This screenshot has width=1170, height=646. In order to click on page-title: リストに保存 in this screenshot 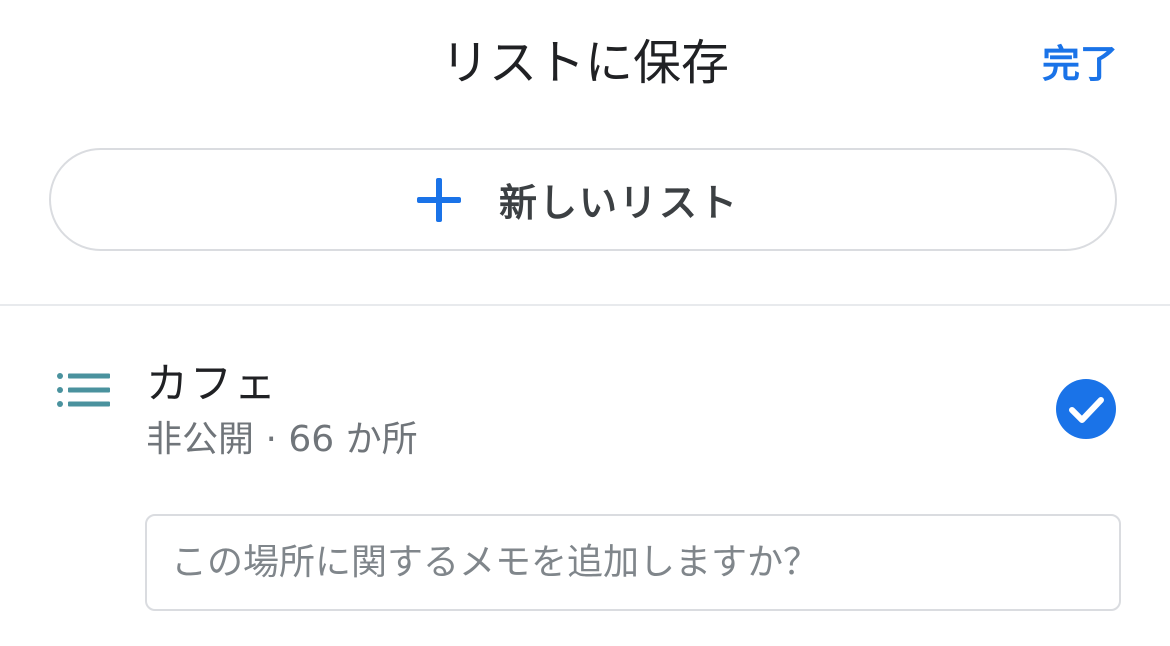, I will do `click(584, 63)`.